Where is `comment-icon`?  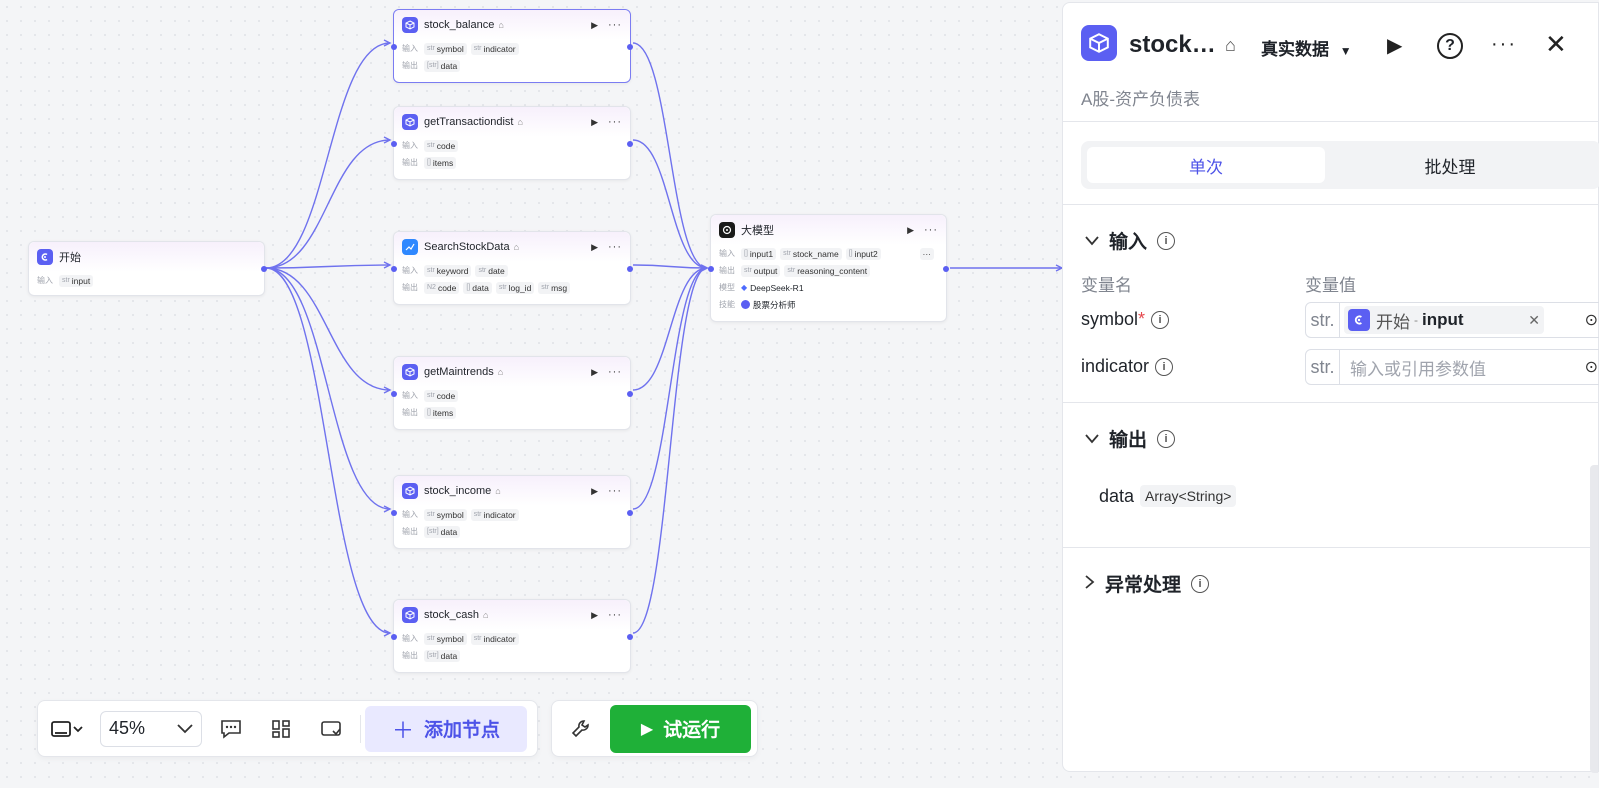 comment-icon is located at coordinates (231, 729).